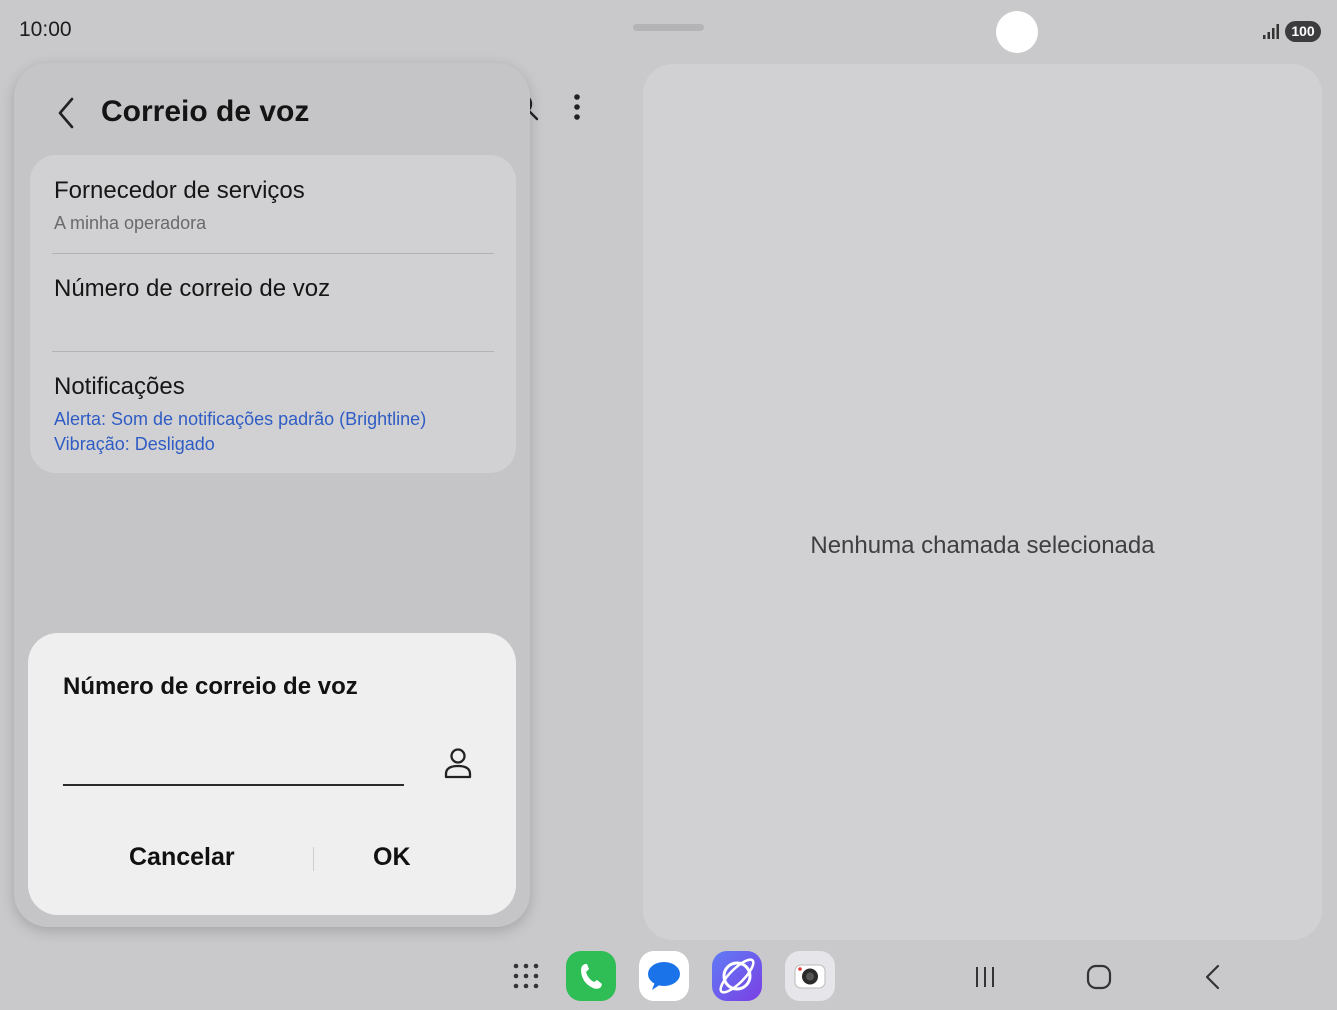  What do you see at coordinates (526, 976) in the screenshot?
I see `app-drawer-icon` at bounding box center [526, 976].